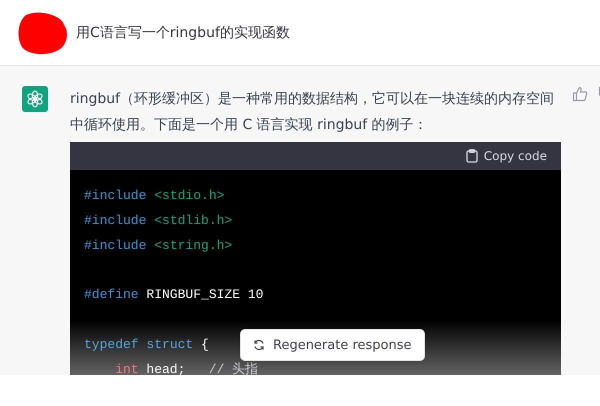 This screenshot has height=406, width=600. I want to click on code-line: #include <stdio.h>, so click(154, 196).